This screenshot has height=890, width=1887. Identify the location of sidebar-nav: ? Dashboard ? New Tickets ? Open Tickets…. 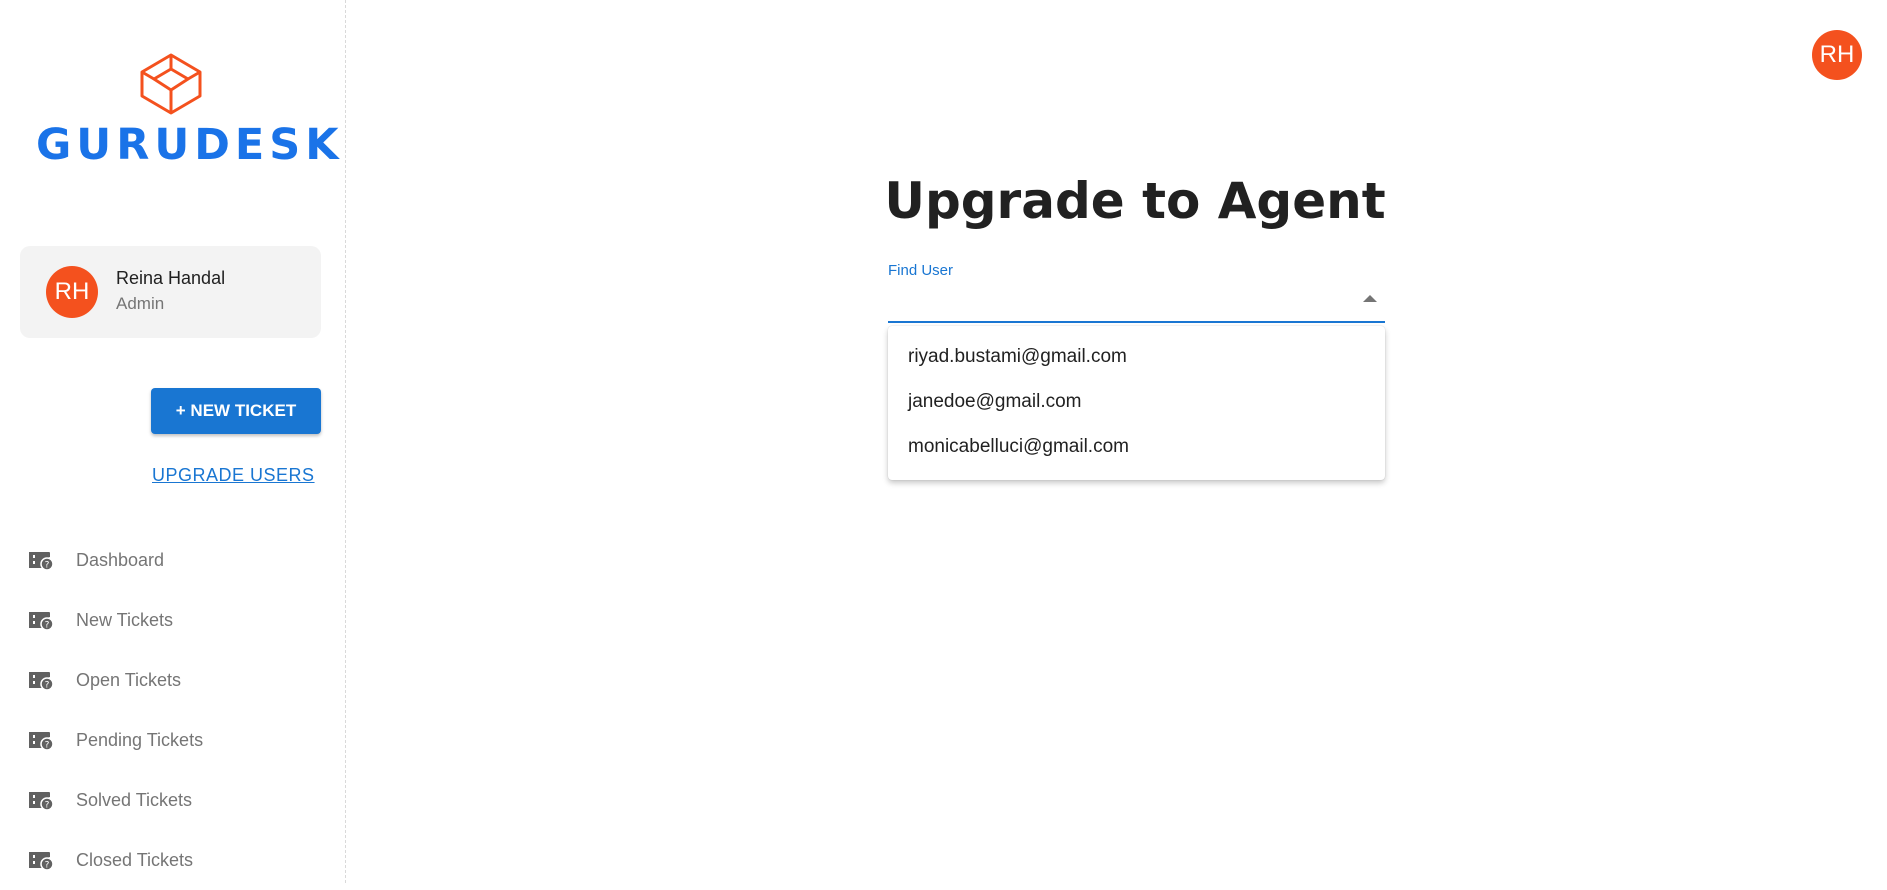
(173, 710).